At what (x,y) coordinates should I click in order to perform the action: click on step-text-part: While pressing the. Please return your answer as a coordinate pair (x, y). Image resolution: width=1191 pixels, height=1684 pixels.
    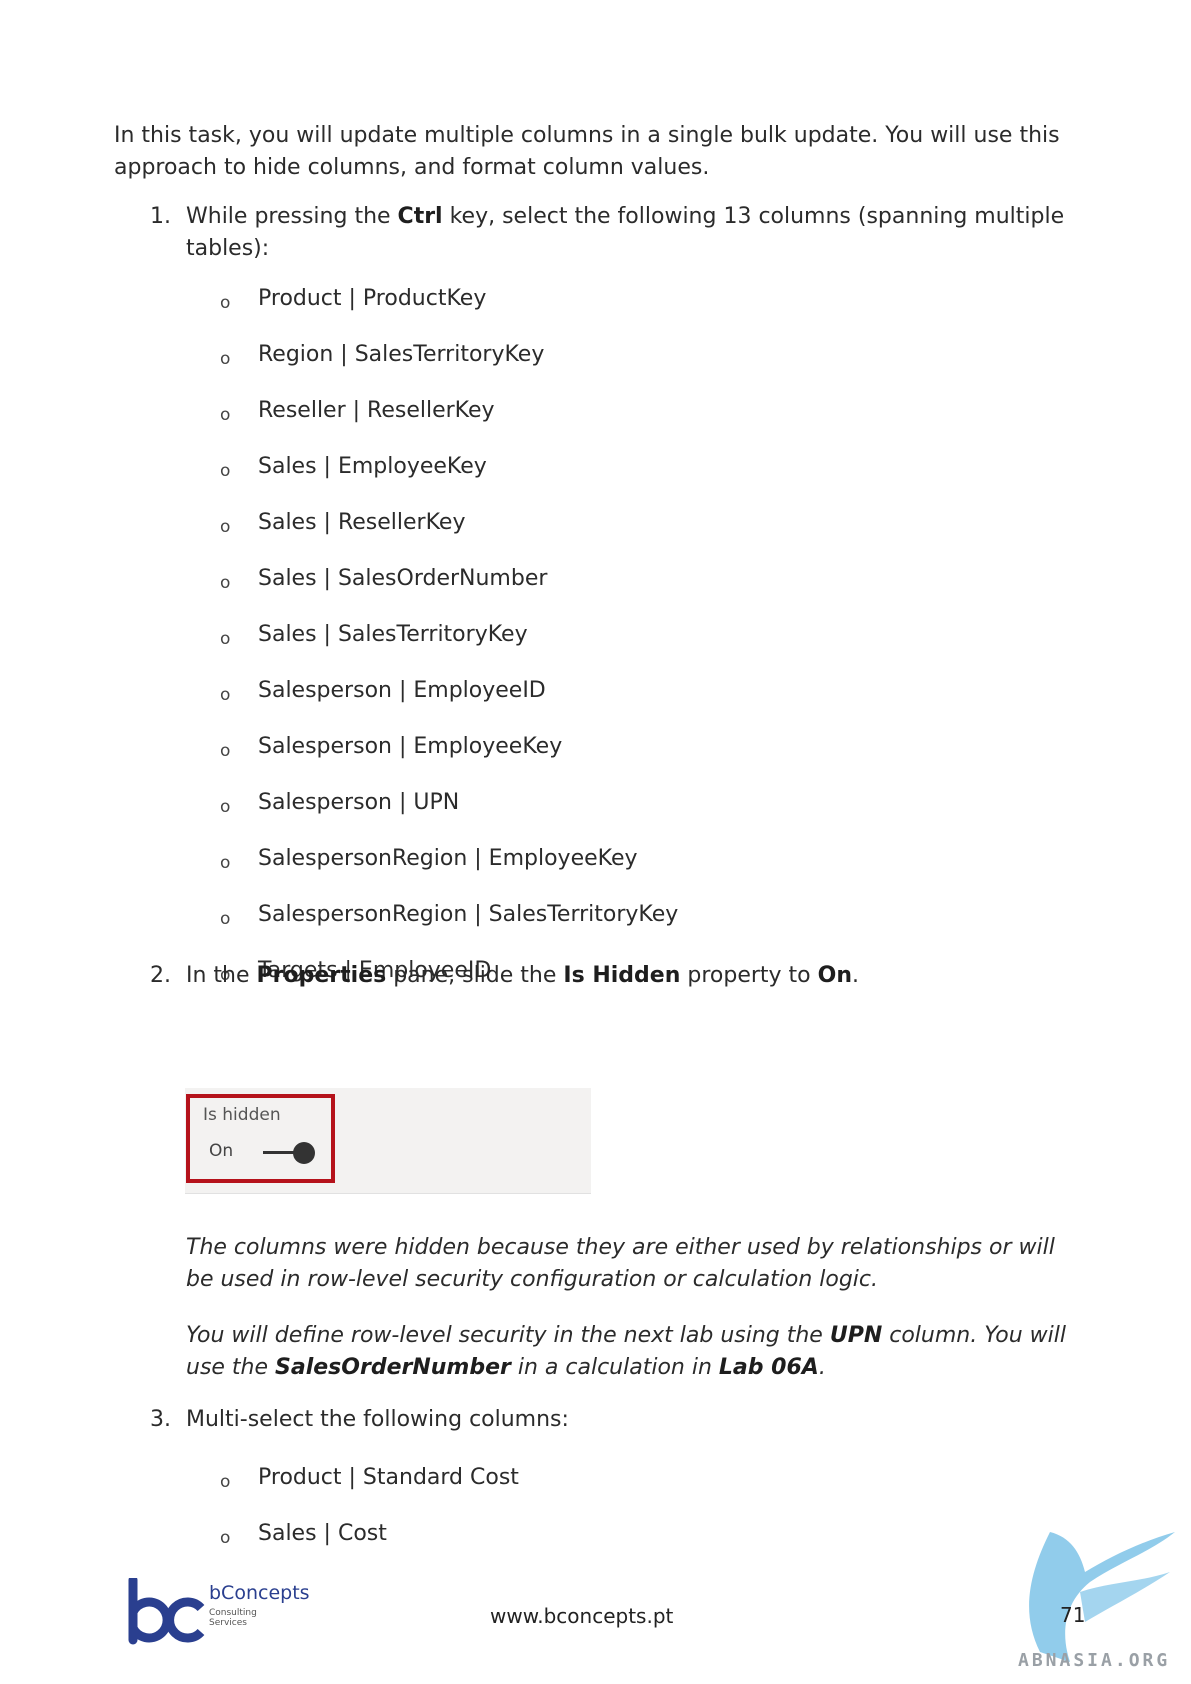
    Looking at the image, I should click on (292, 216).